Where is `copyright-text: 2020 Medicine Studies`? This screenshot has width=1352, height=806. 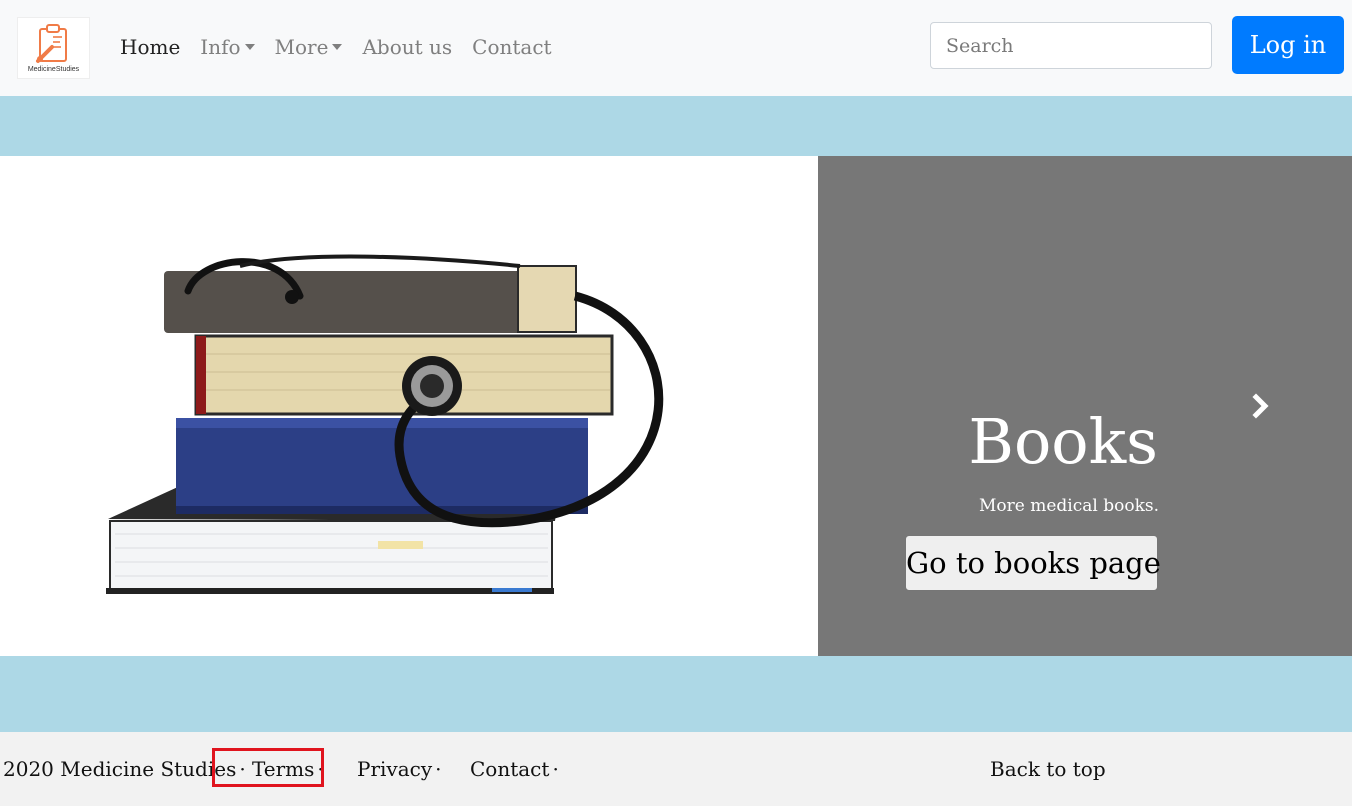
copyright-text: 2020 Medicine Studies is located at coordinates (120, 769).